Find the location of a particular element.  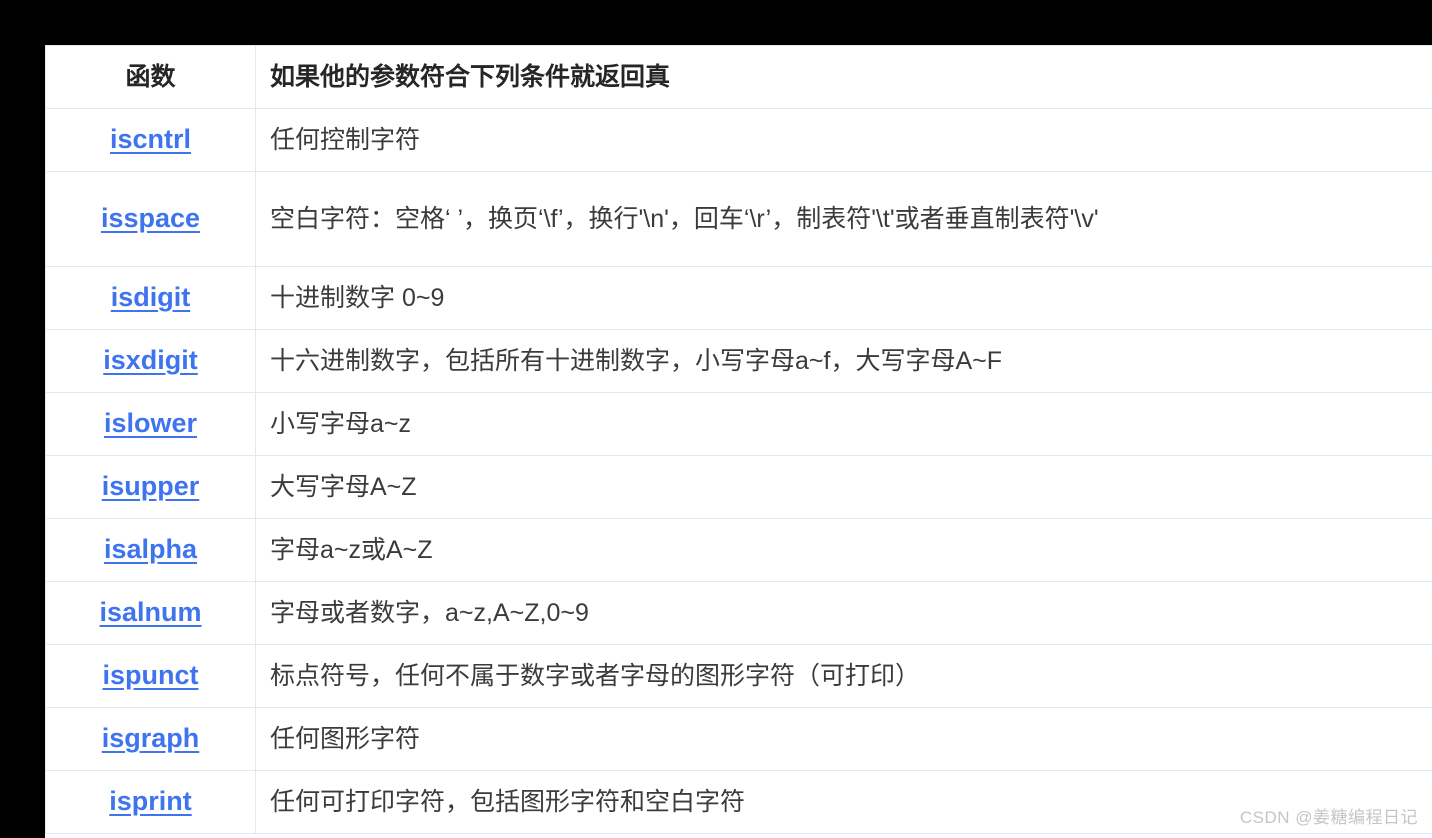

table-row: ispunct 标点符号，任何不属于数字或者字母的图形字符（可打印） is located at coordinates (738, 676).